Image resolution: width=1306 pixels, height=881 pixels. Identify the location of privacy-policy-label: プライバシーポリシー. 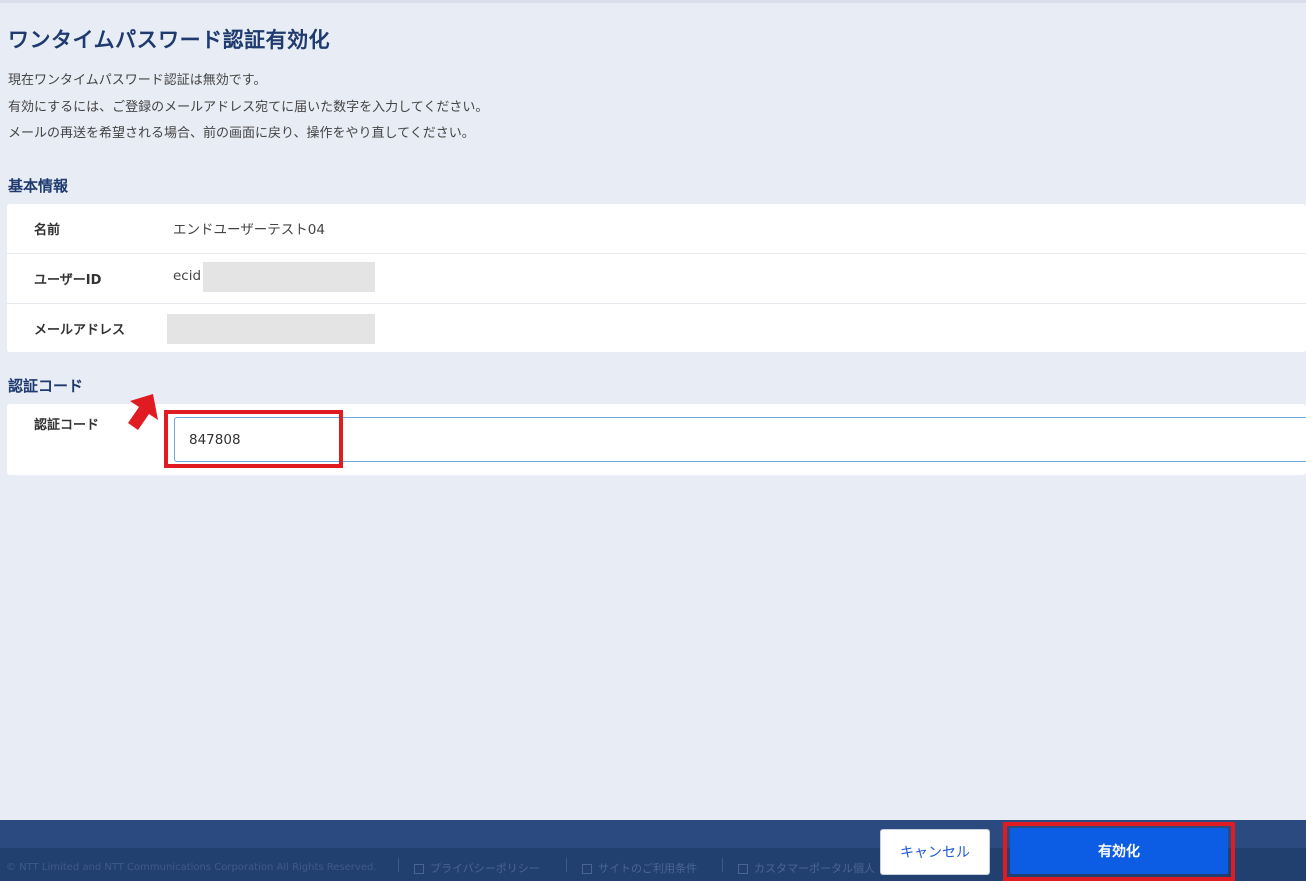
(485, 868).